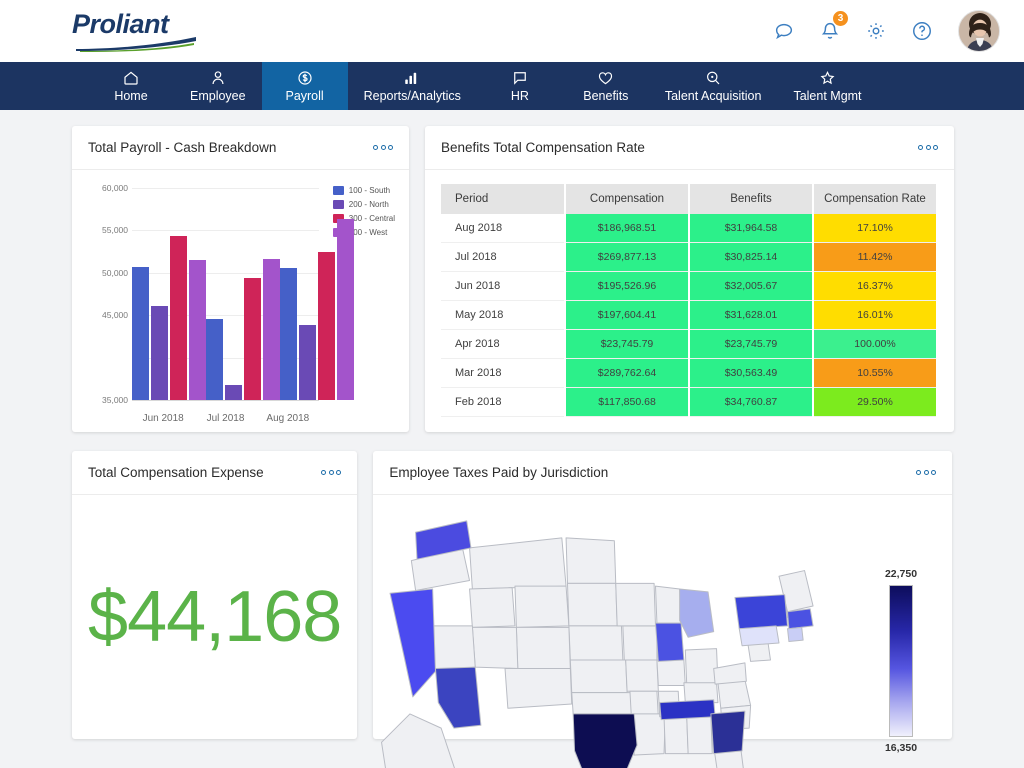 This screenshot has height=768, width=1024. Describe the element at coordinates (383, 147) in the screenshot. I see `more-options-icon-total-payroll` at that location.